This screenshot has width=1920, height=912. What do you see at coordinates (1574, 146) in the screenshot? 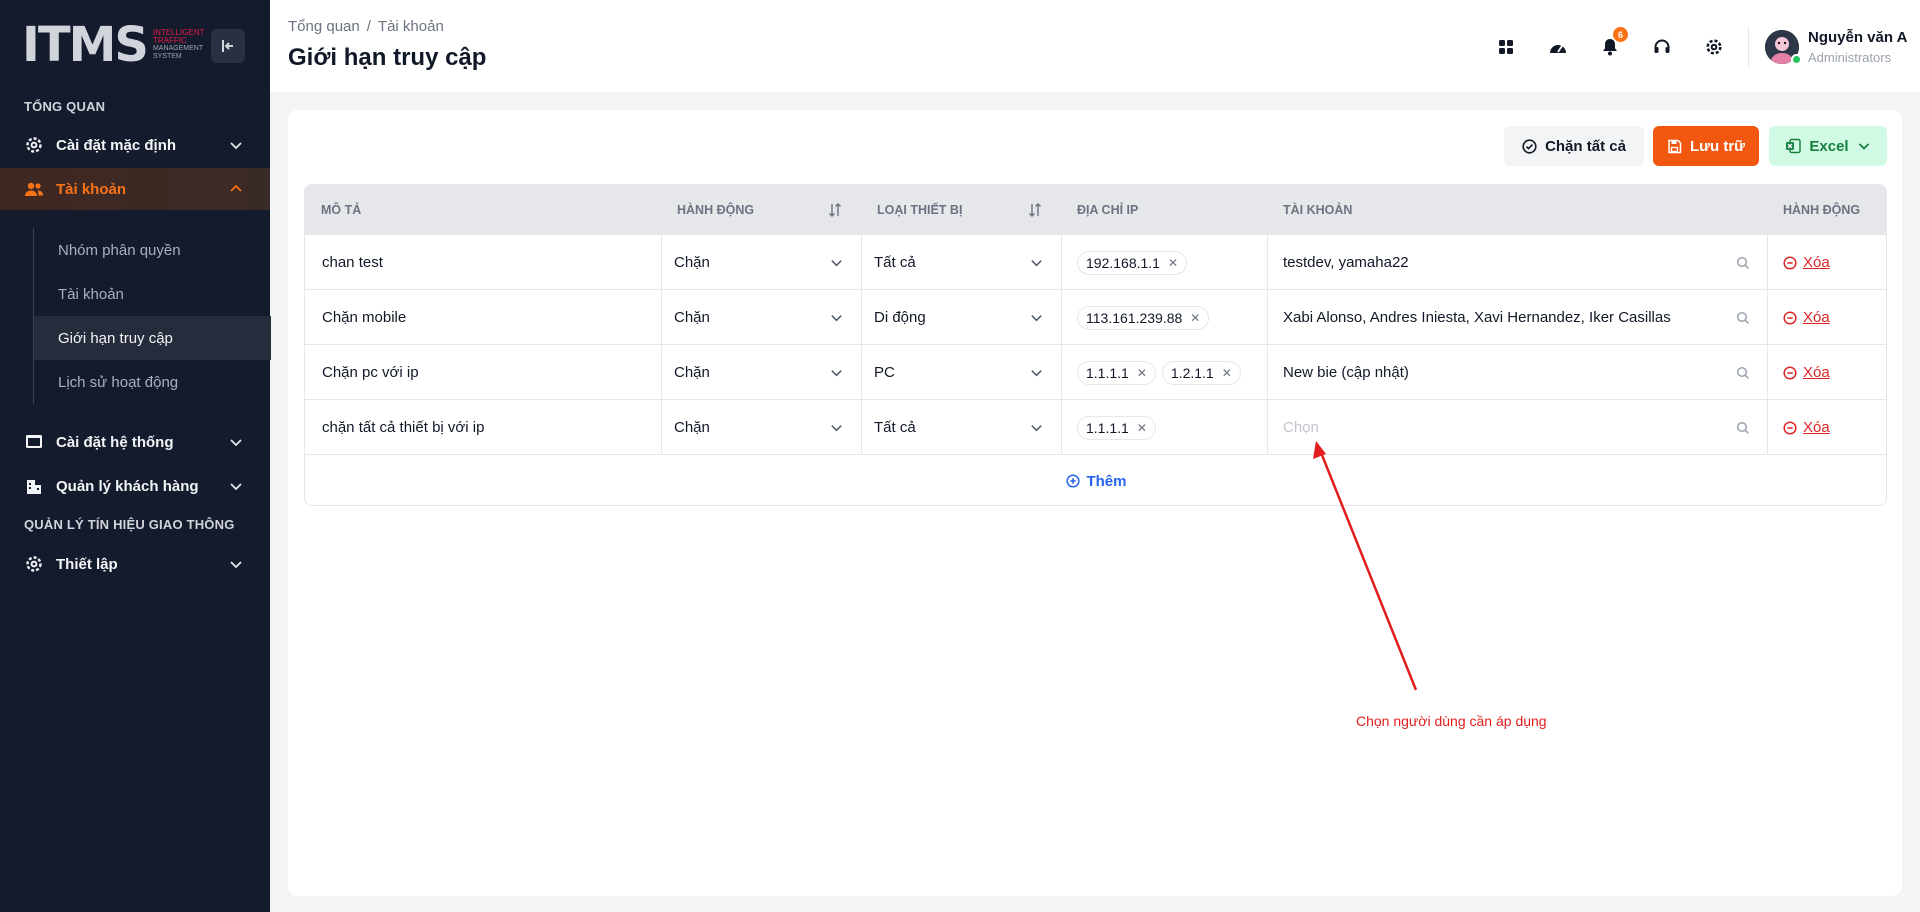
I see `block-all-button: Chặn tất cả` at bounding box center [1574, 146].